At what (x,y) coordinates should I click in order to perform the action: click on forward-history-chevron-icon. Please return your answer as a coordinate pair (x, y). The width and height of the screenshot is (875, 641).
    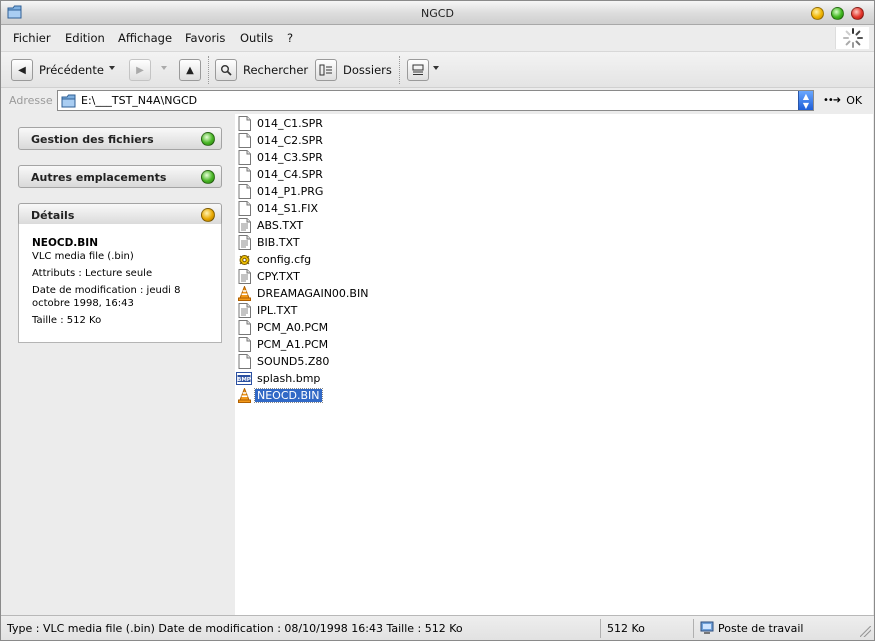
    Looking at the image, I should click on (164, 68).